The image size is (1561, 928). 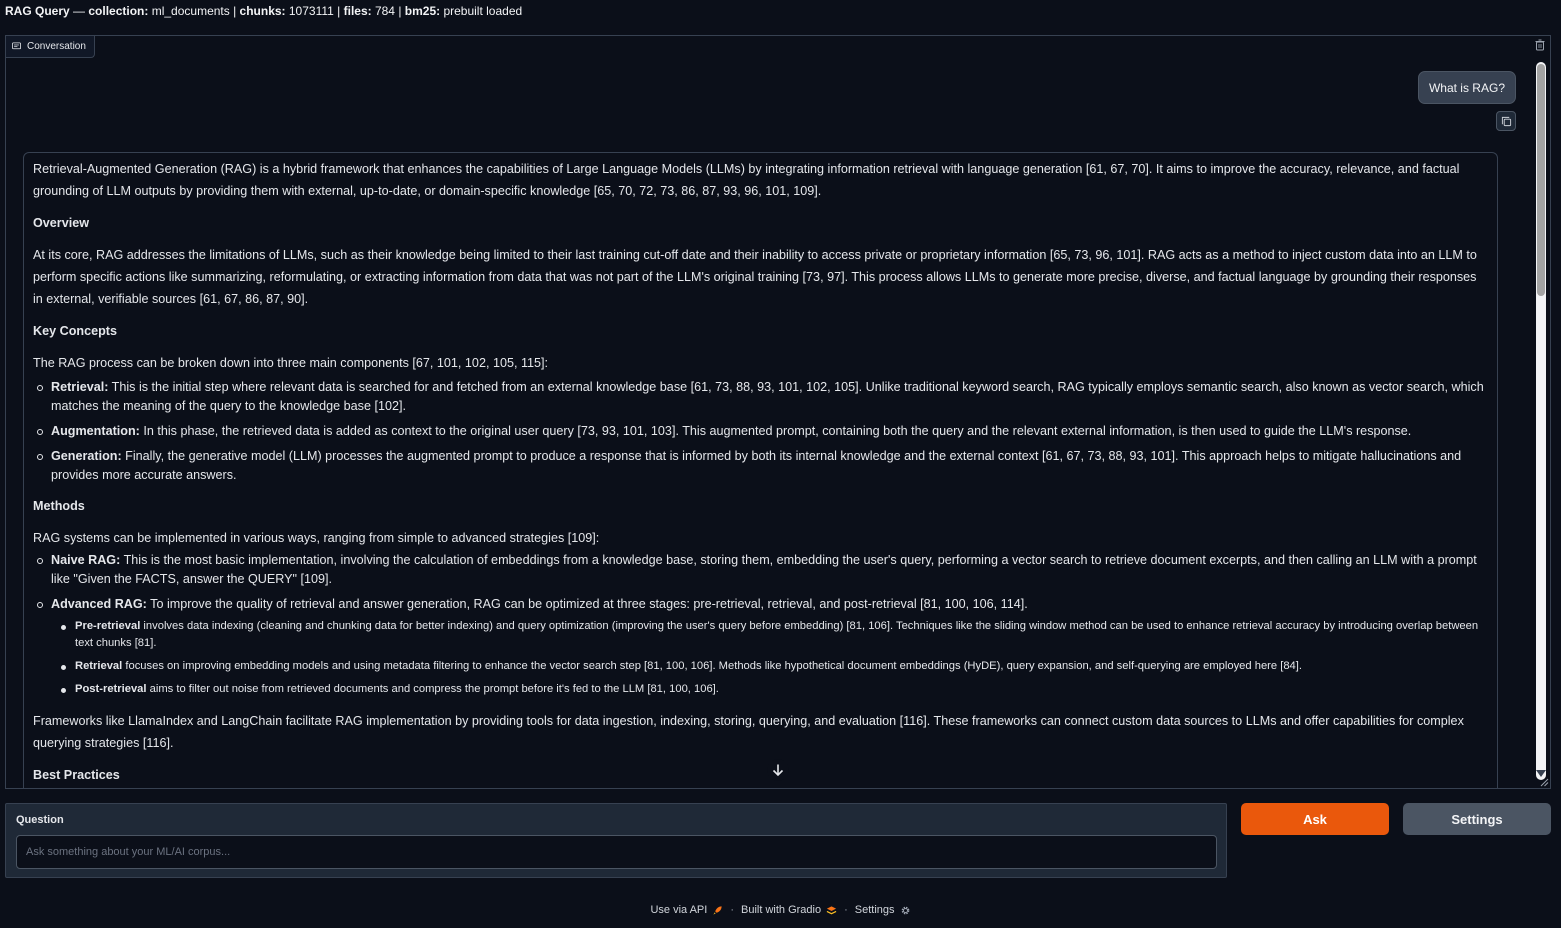 I want to click on list-item-term: Retrieval, so click(x=99, y=666).